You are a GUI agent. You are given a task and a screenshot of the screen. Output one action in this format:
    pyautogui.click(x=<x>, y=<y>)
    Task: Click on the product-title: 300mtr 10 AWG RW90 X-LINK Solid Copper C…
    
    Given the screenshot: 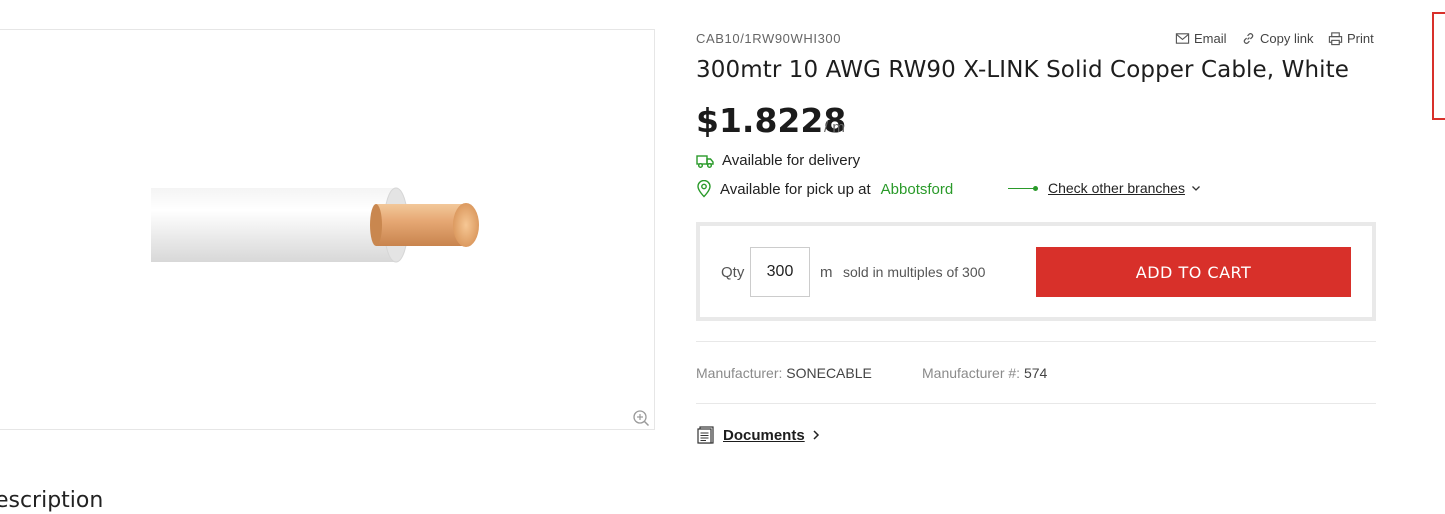 What is the action you would take?
    pyautogui.click(x=1022, y=70)
    